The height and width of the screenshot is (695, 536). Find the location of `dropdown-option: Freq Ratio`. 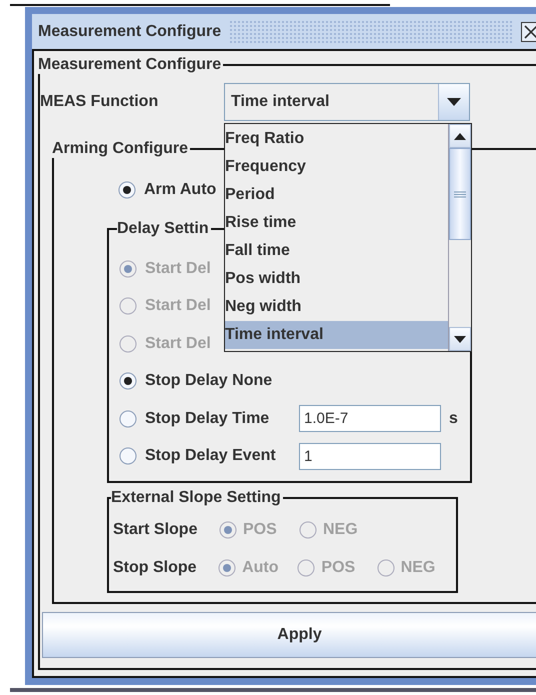

dropdown-option: Freq Ratio is located at coordinates (336, 139).